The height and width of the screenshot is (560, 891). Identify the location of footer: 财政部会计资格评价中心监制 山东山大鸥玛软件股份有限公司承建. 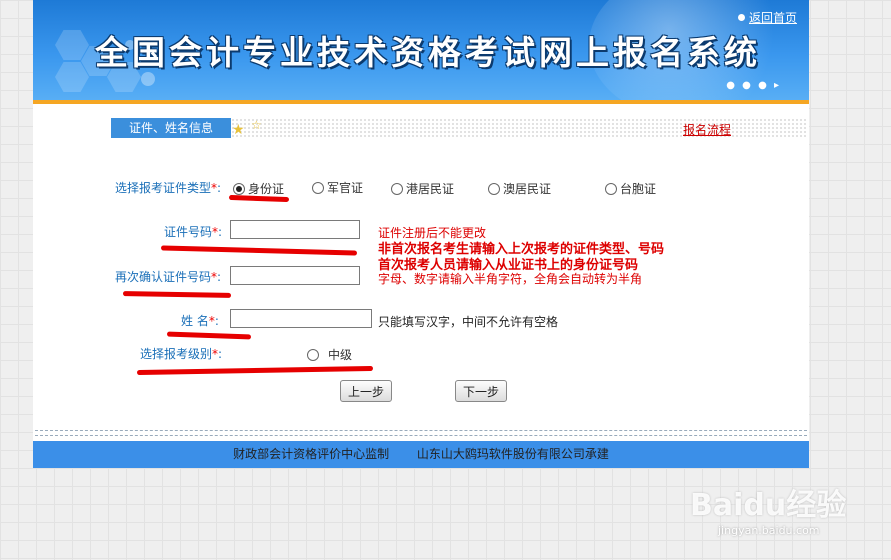
(421, 454).